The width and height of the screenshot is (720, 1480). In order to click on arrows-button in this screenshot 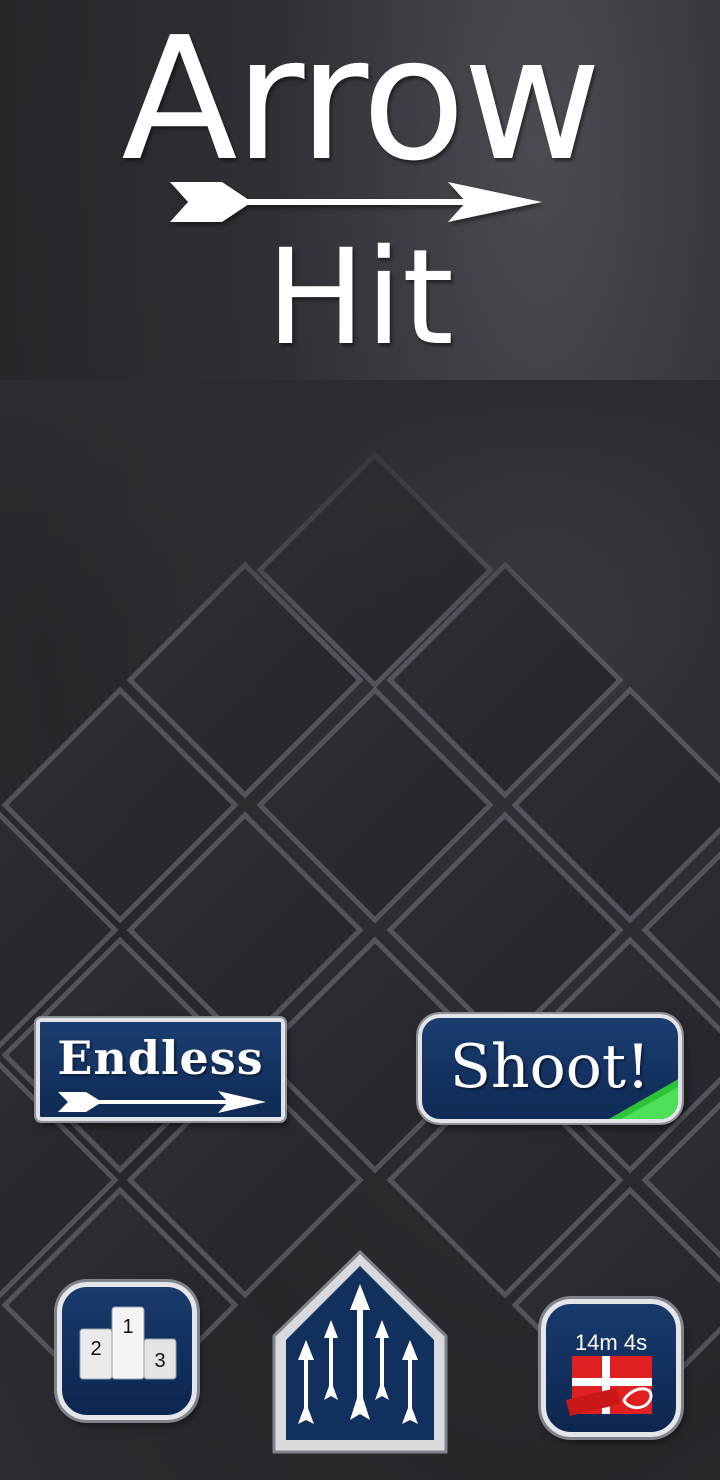, I will do `click(360, 1351)`.